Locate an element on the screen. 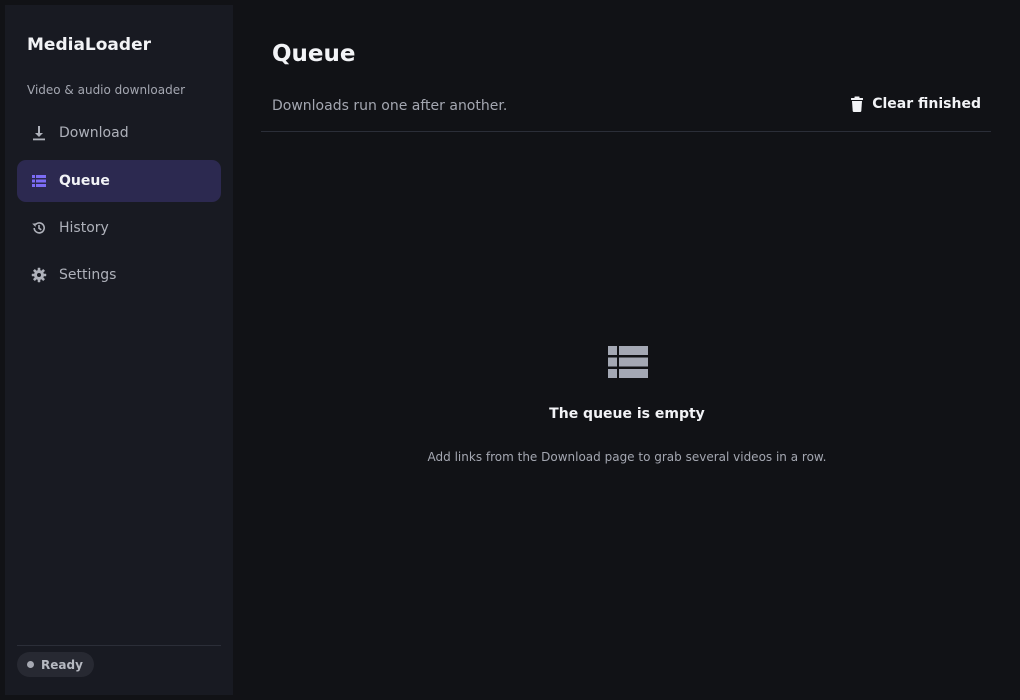 Image resolution: width=1020 pixels, height=700 pixels. trash-icon is located at coordinates (857, 104).